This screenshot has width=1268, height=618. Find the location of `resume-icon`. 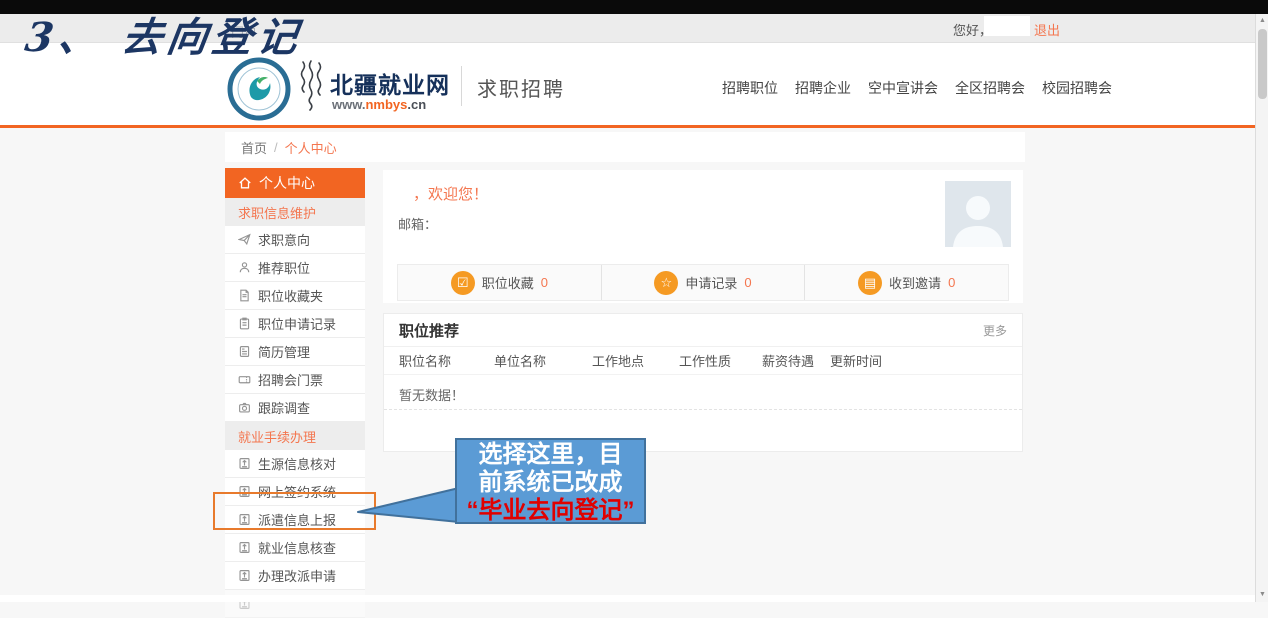

resume-icon is located at coordinates (244, 351).